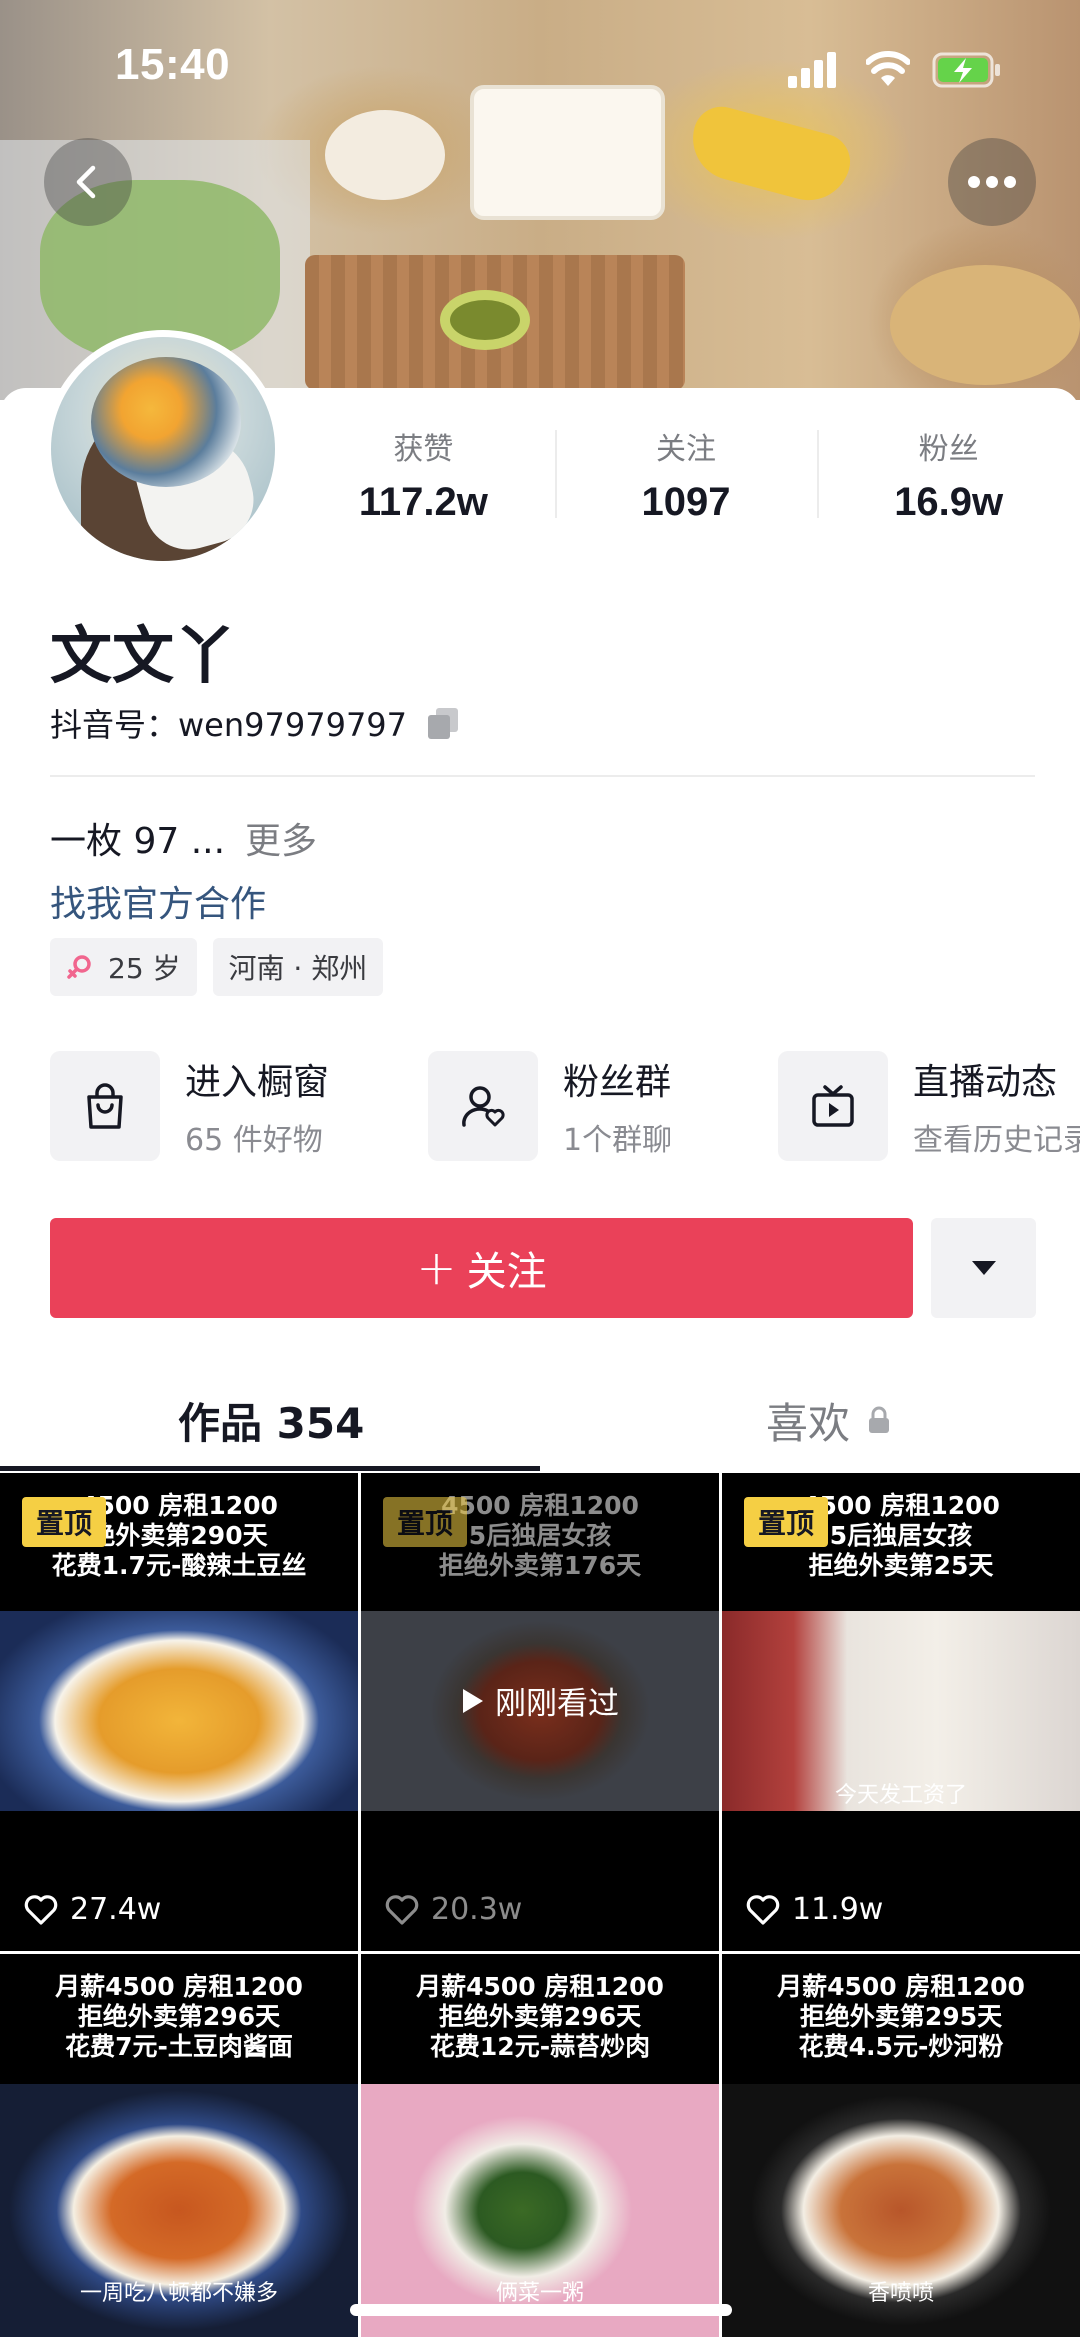 The height and width of the screenshot is (2337, 1080). I want to click on chevron-left-icon, so click(86, 182).